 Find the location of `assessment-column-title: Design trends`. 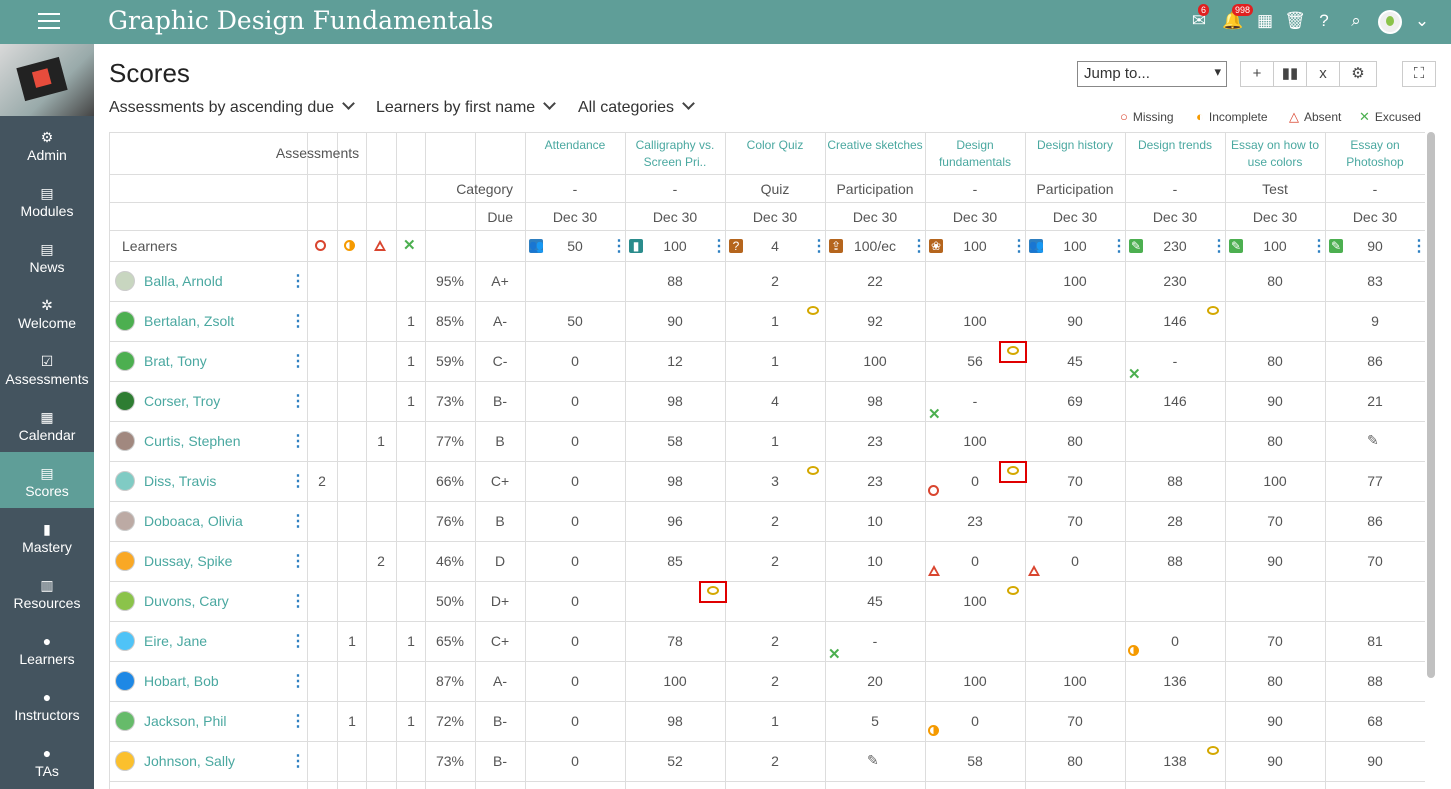

assessment-column-title: Design trends is located at coordinates (1175, 145).